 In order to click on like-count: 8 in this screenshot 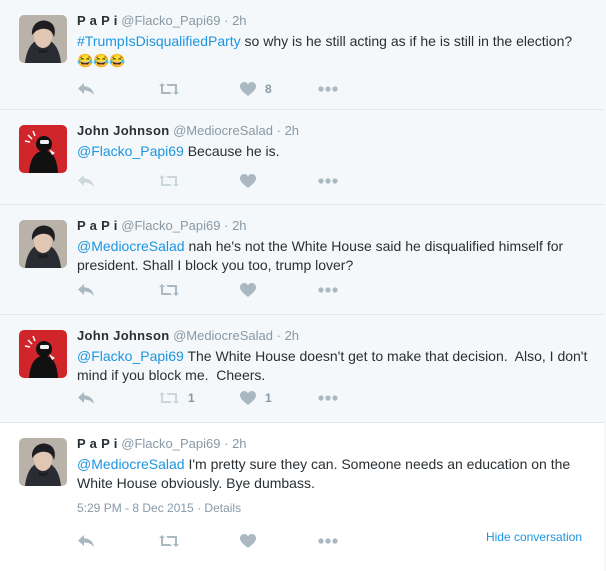, I will do `click(268, 89)`.